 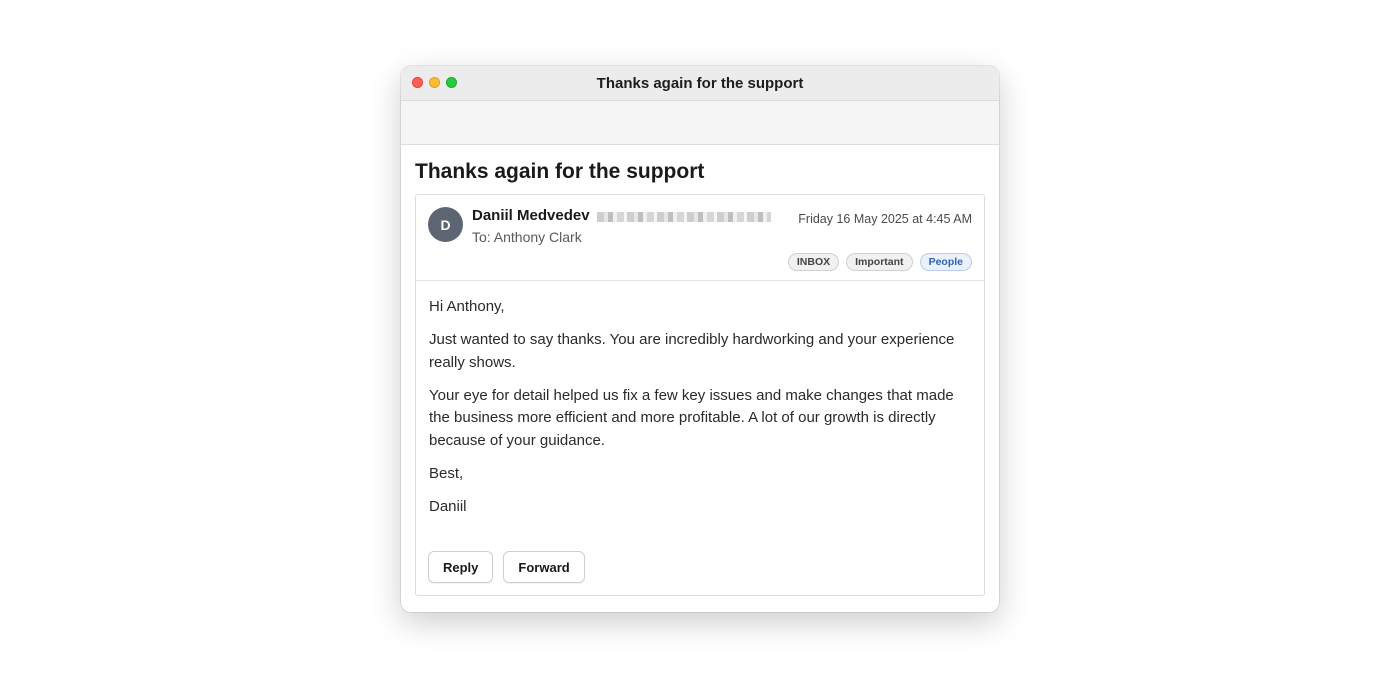 I want to click on tag-important: Important, so click(x=879, y=262).